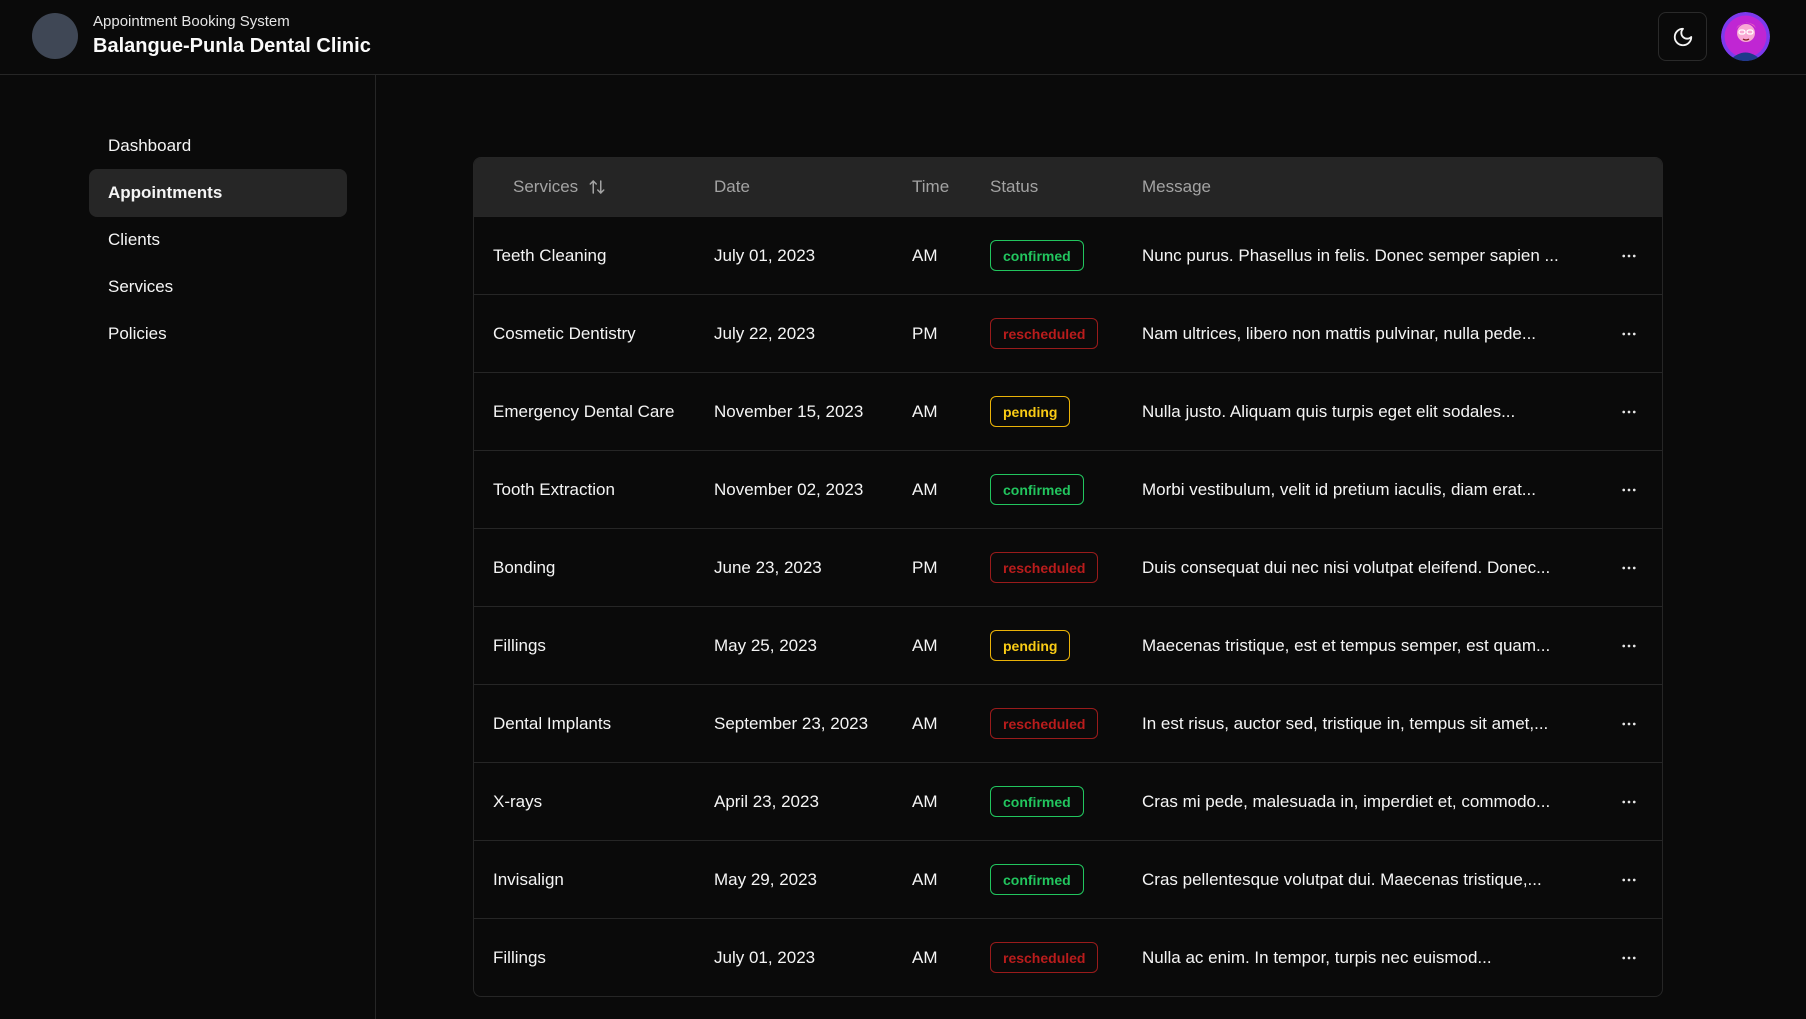 This screenshot has width=1806, height=1019. What do you see at coordinates (768, 567) in the screenshot?
I see `cell-date: June 23, 2023` at bounding box center [768, 567].